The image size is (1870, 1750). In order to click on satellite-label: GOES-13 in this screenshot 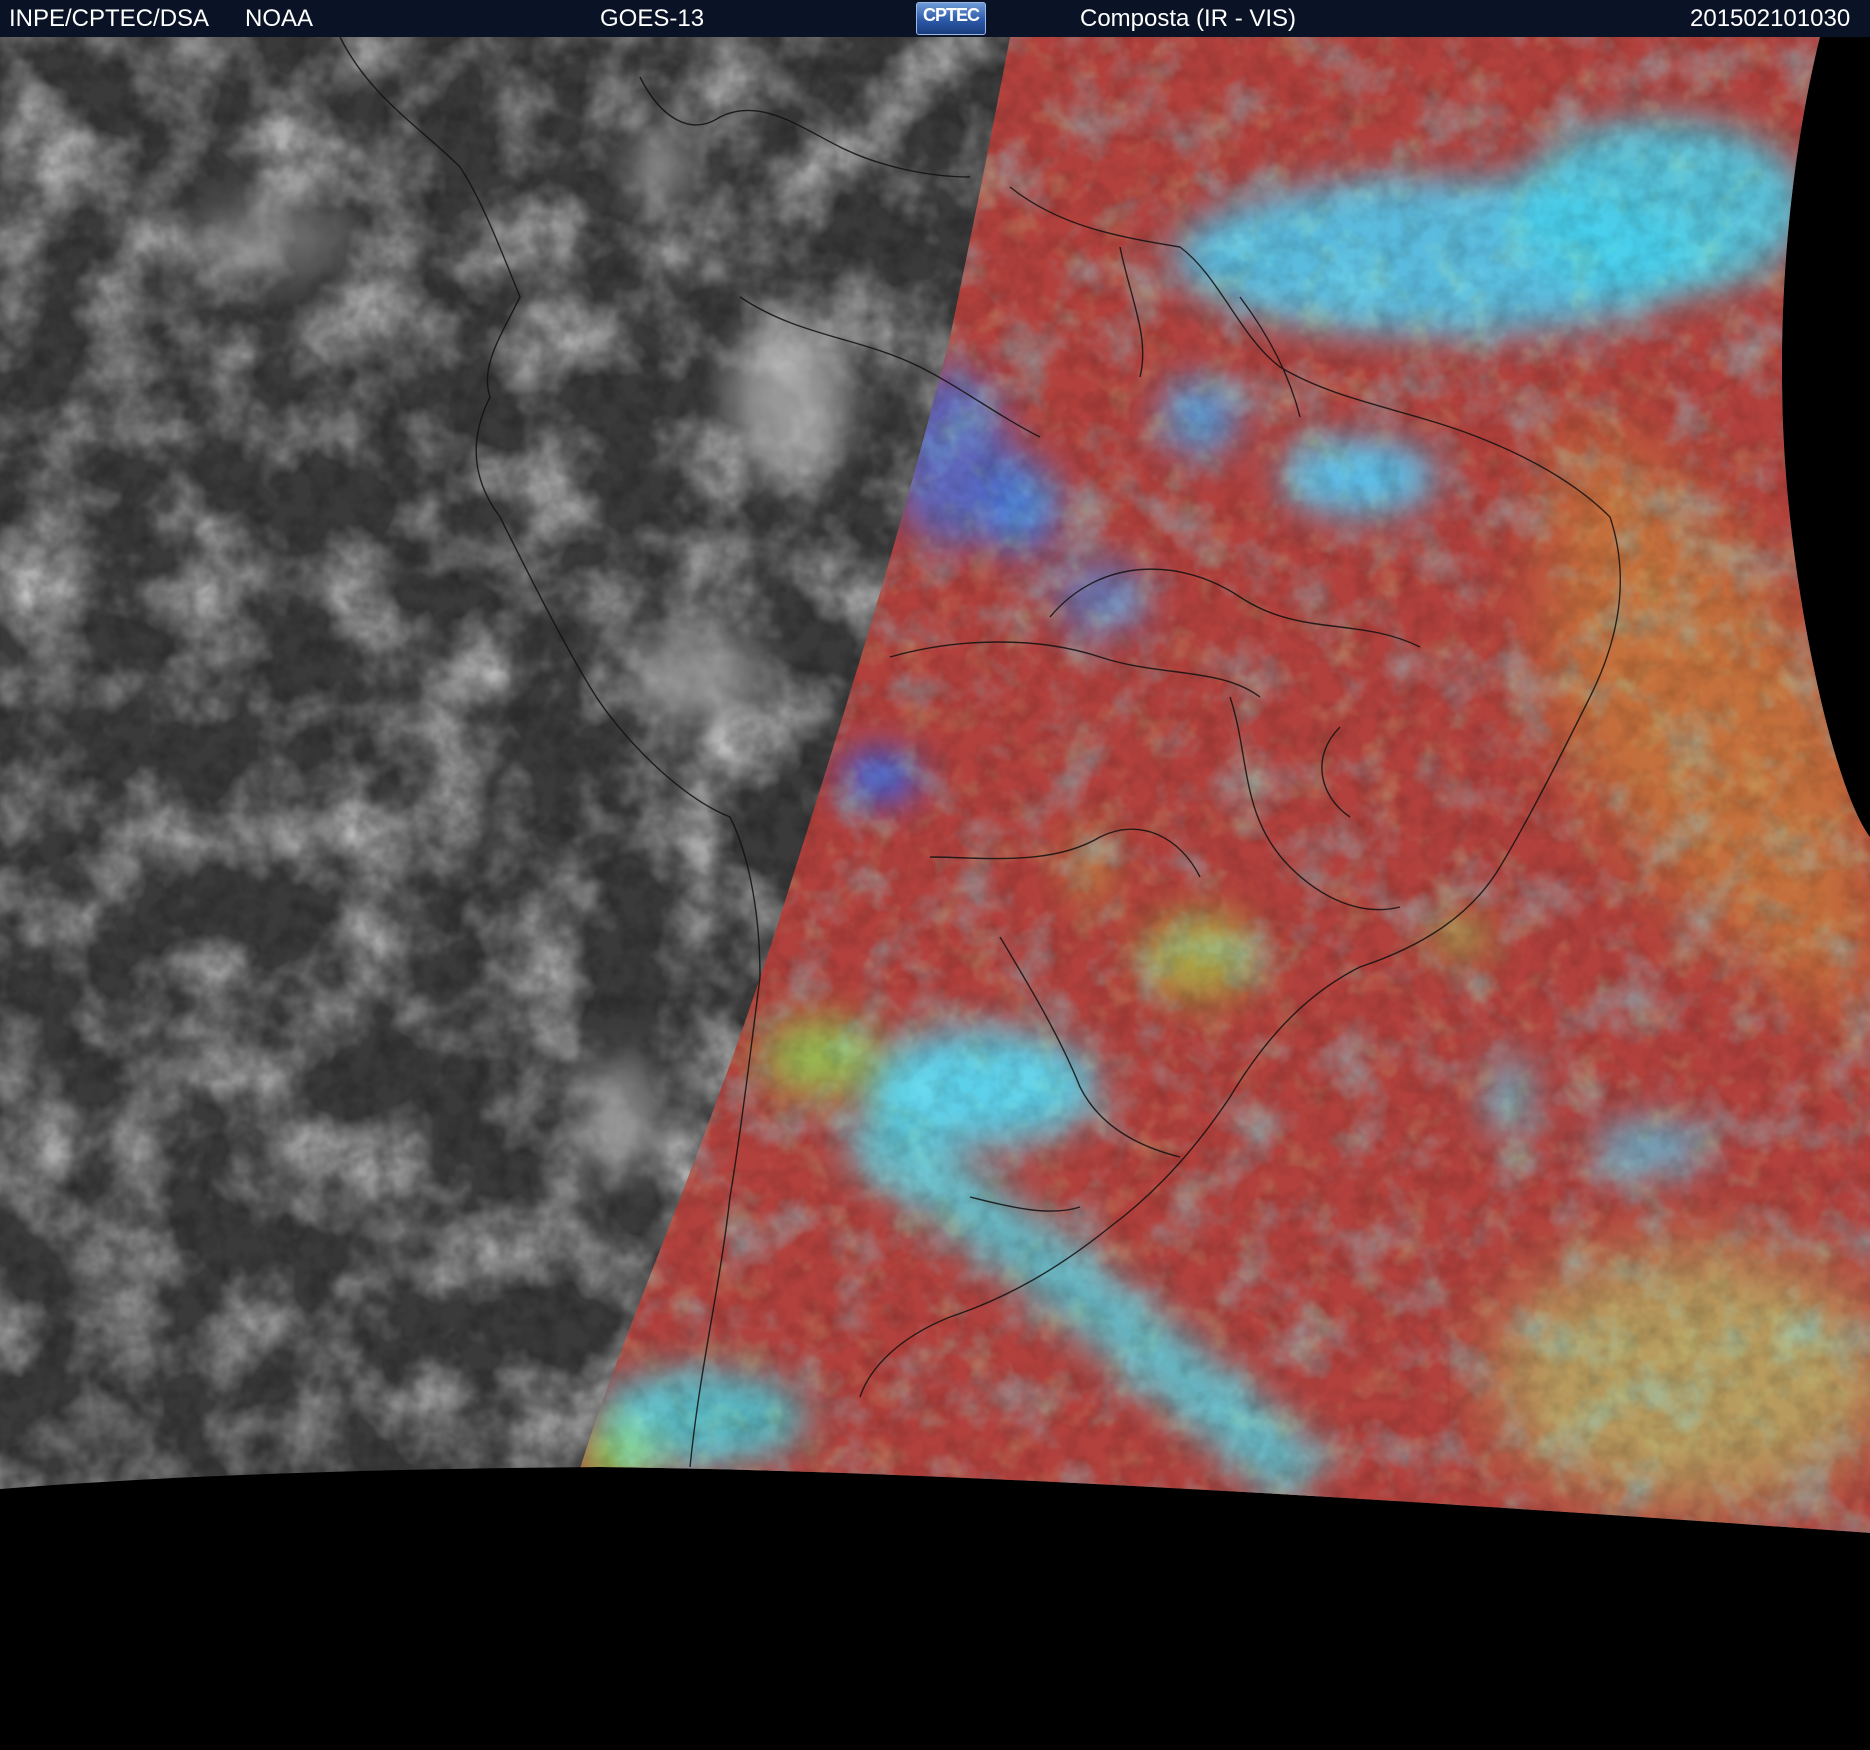, I will do `click(652, 18)`.